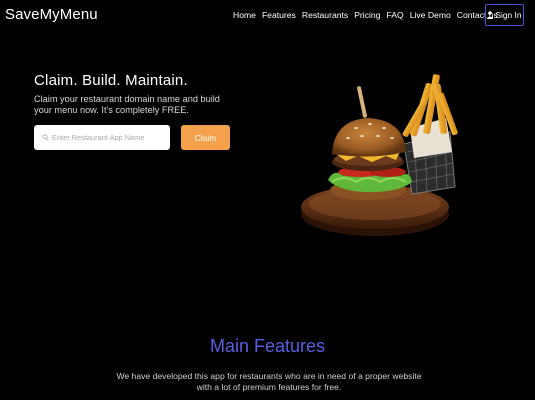 The image size is (535, 400). Describe the element at coordinates (325, 15) in the screenshot. I see `nav-restaurants: Restaurants` at that location.